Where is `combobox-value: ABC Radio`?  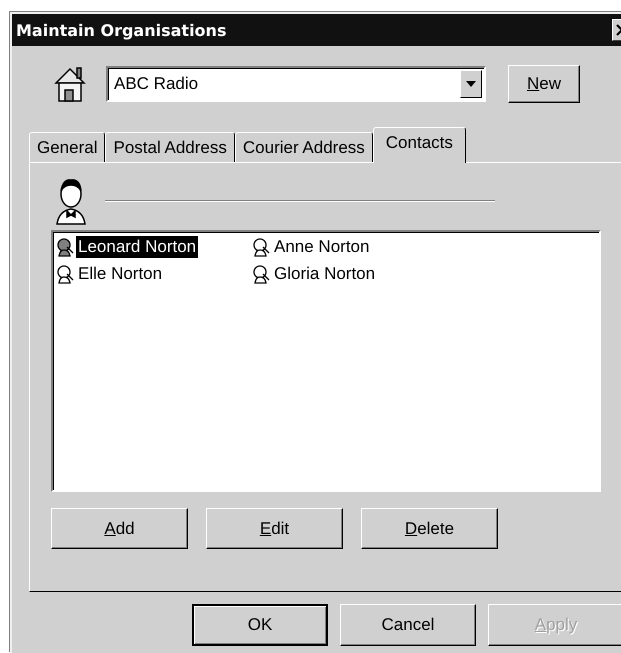
combobox-value: ABC Radio is located at coordinates (156, 84).